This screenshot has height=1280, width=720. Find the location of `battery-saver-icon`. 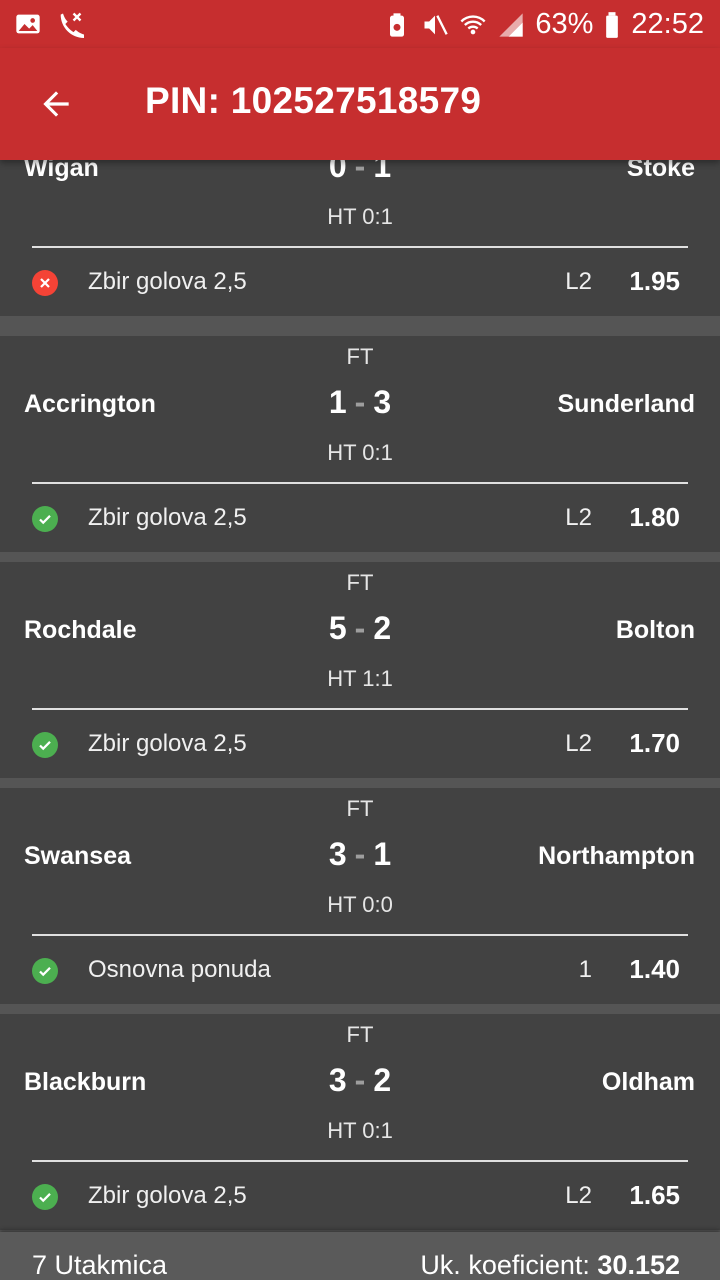

battery-saver-icon is located at coordinates (397, 24).